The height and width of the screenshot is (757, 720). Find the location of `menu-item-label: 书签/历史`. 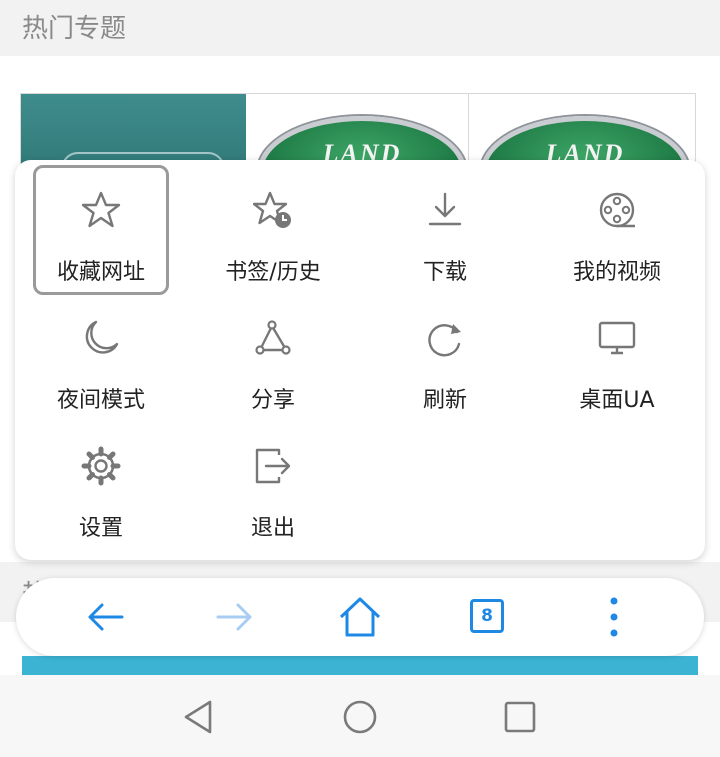

menu-item-label: 书签/历史 is located at coordinates (273, 272).